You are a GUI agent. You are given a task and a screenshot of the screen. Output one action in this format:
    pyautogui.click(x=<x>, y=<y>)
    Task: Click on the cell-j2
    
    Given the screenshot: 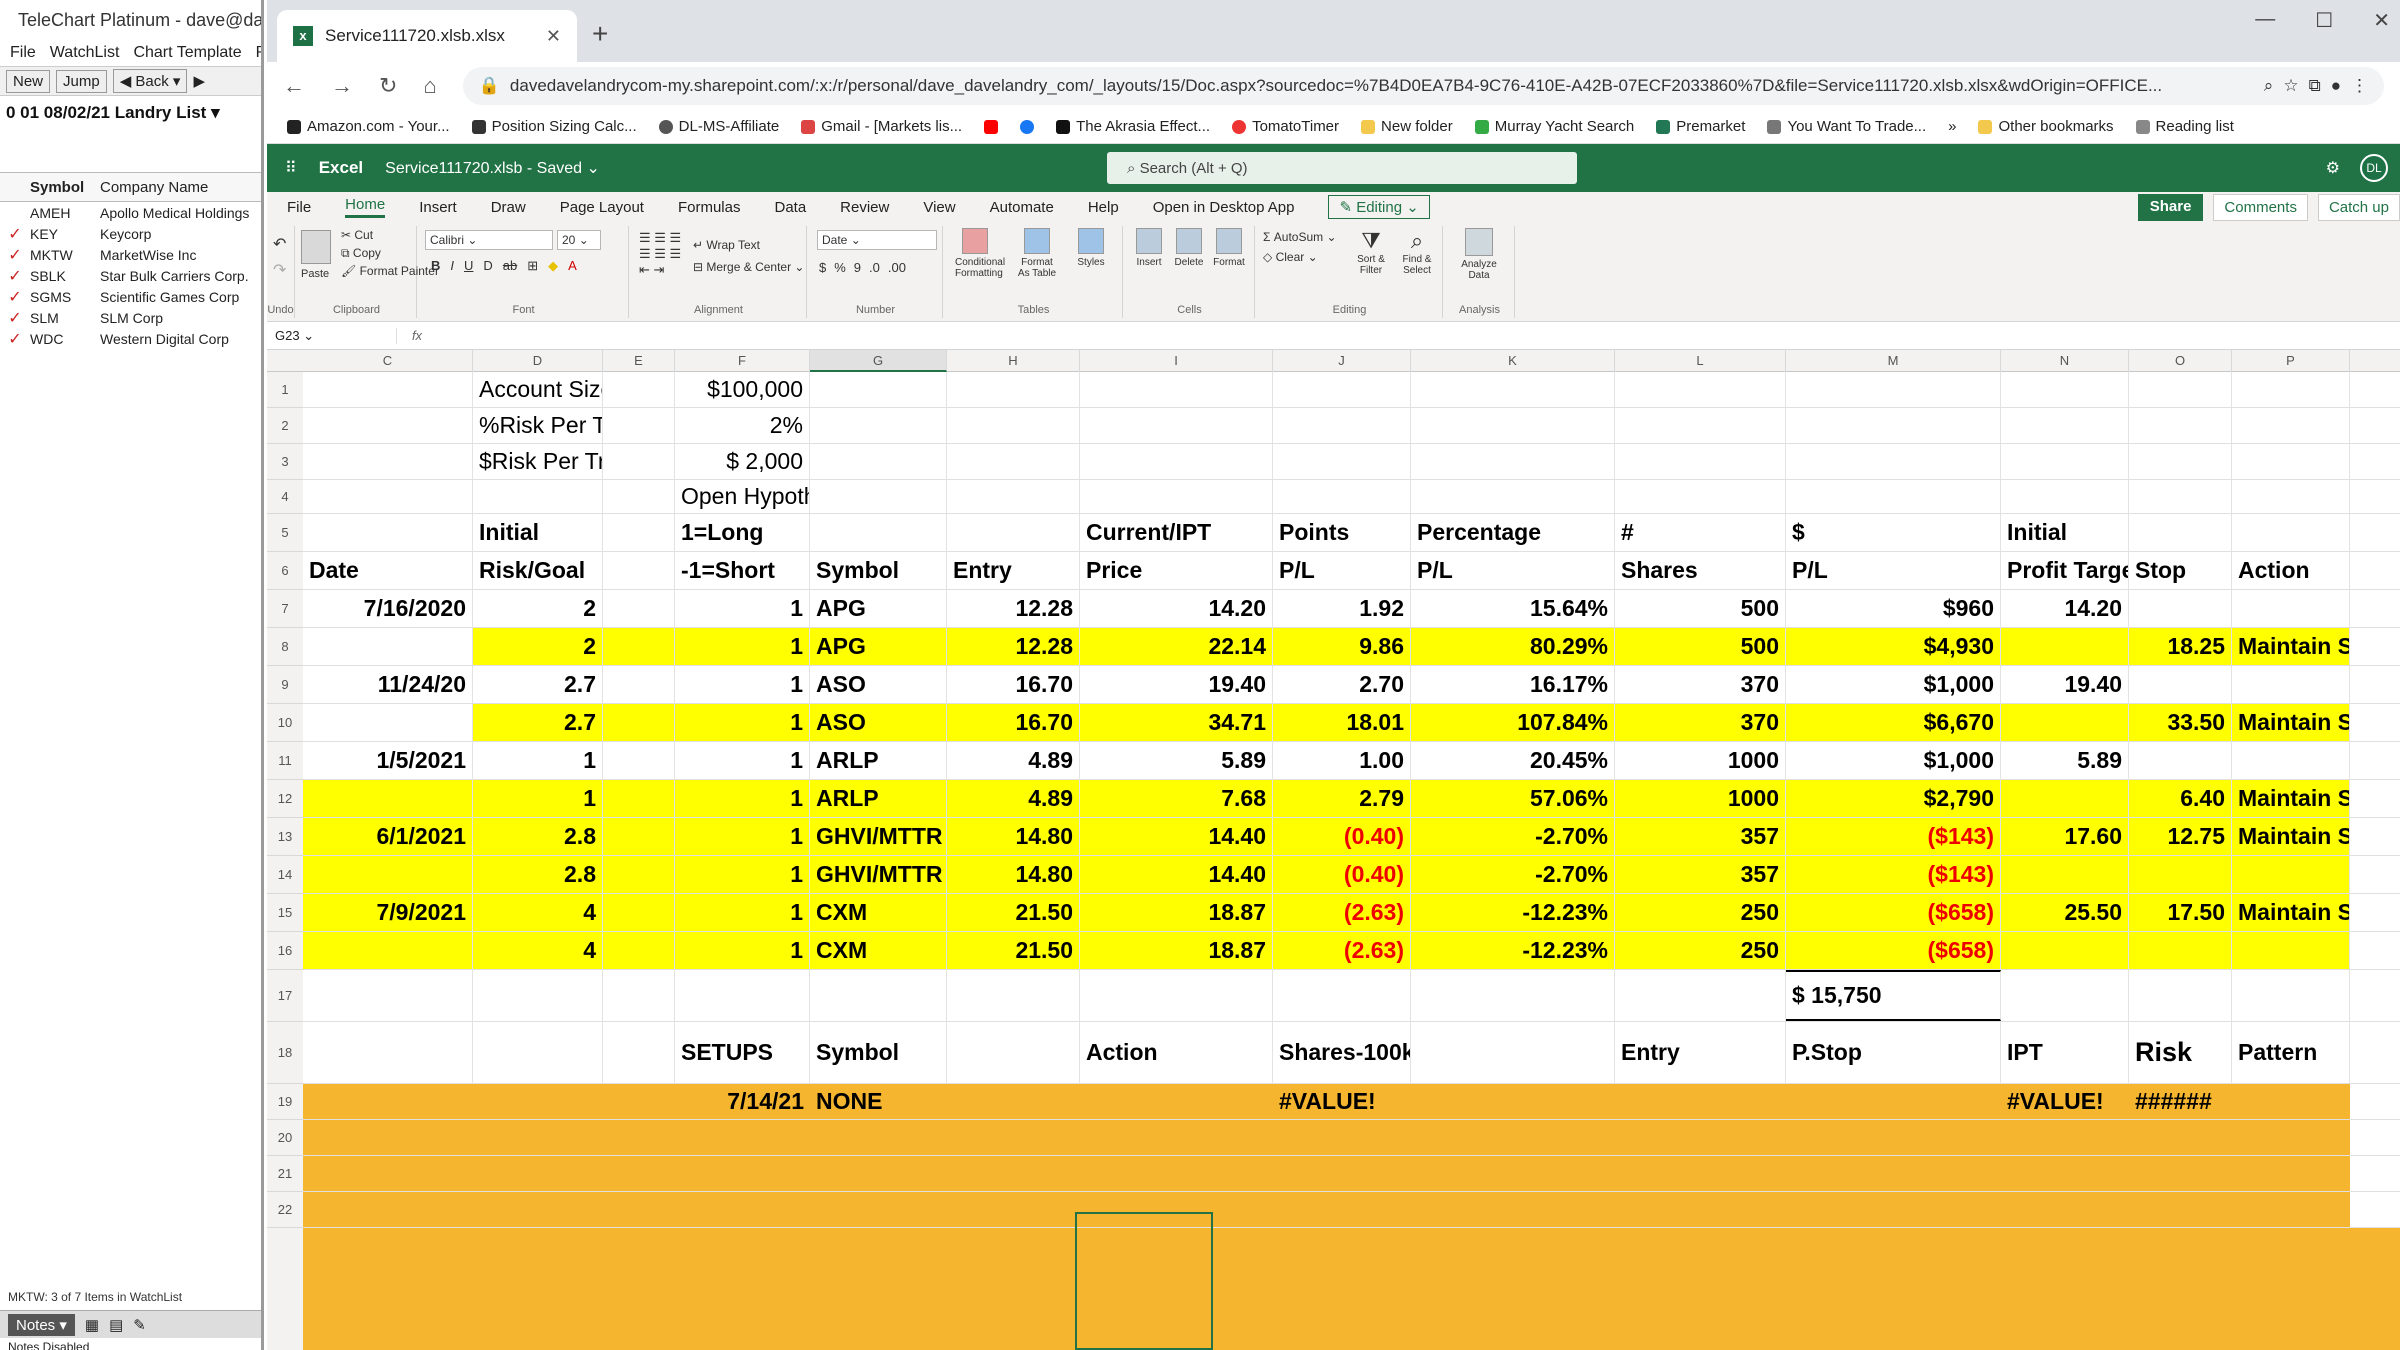 What is the action you would take?
    pyautogui.click(x=1342, y=425)
    